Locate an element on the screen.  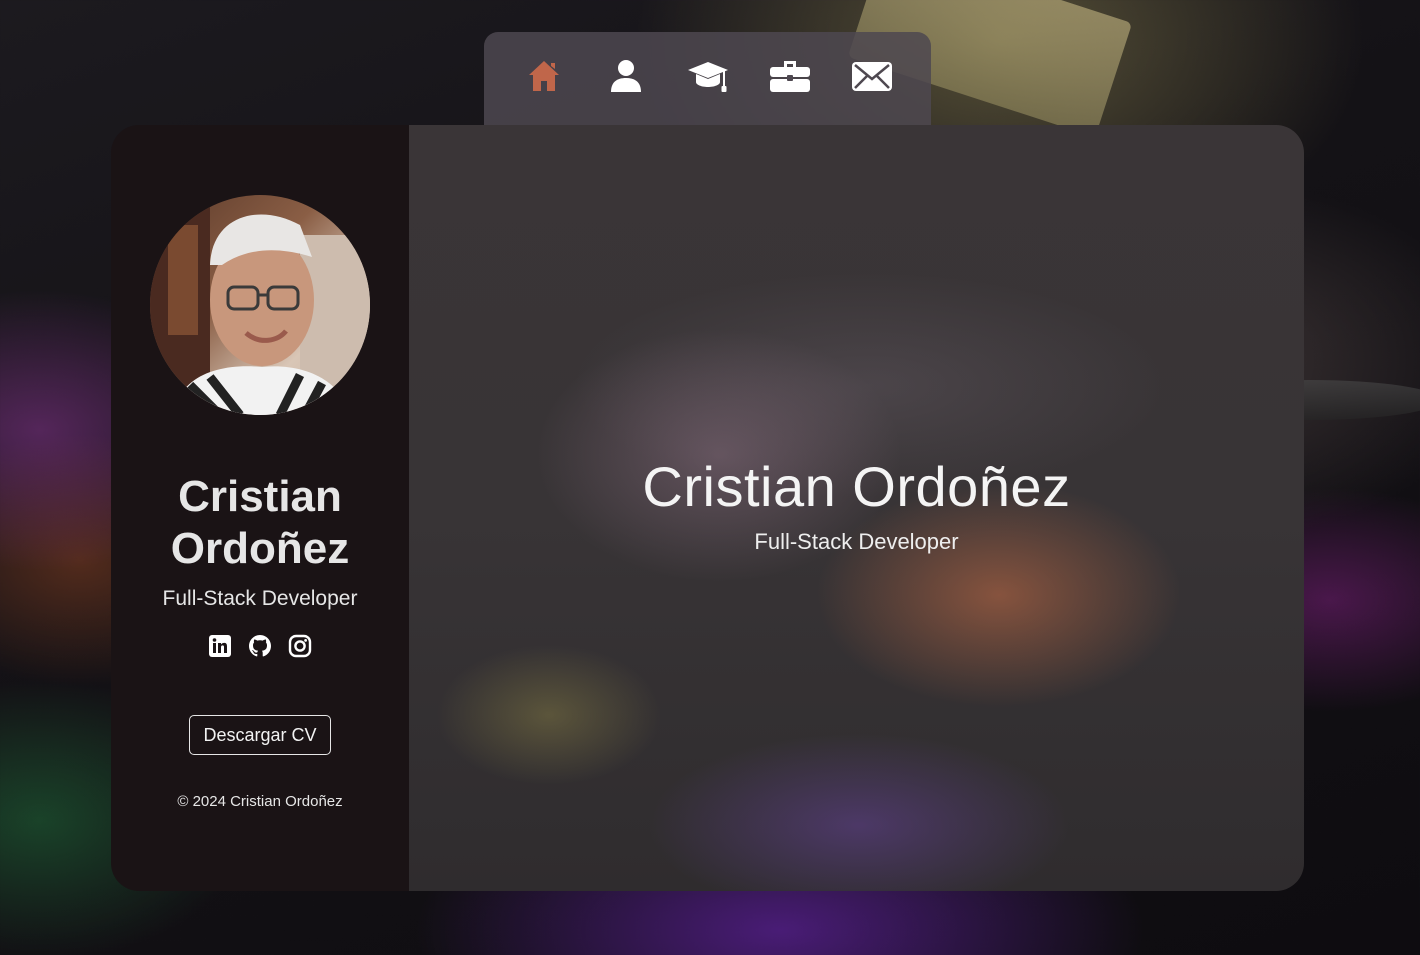
avatar-photo is located at coordinates (260, 305).